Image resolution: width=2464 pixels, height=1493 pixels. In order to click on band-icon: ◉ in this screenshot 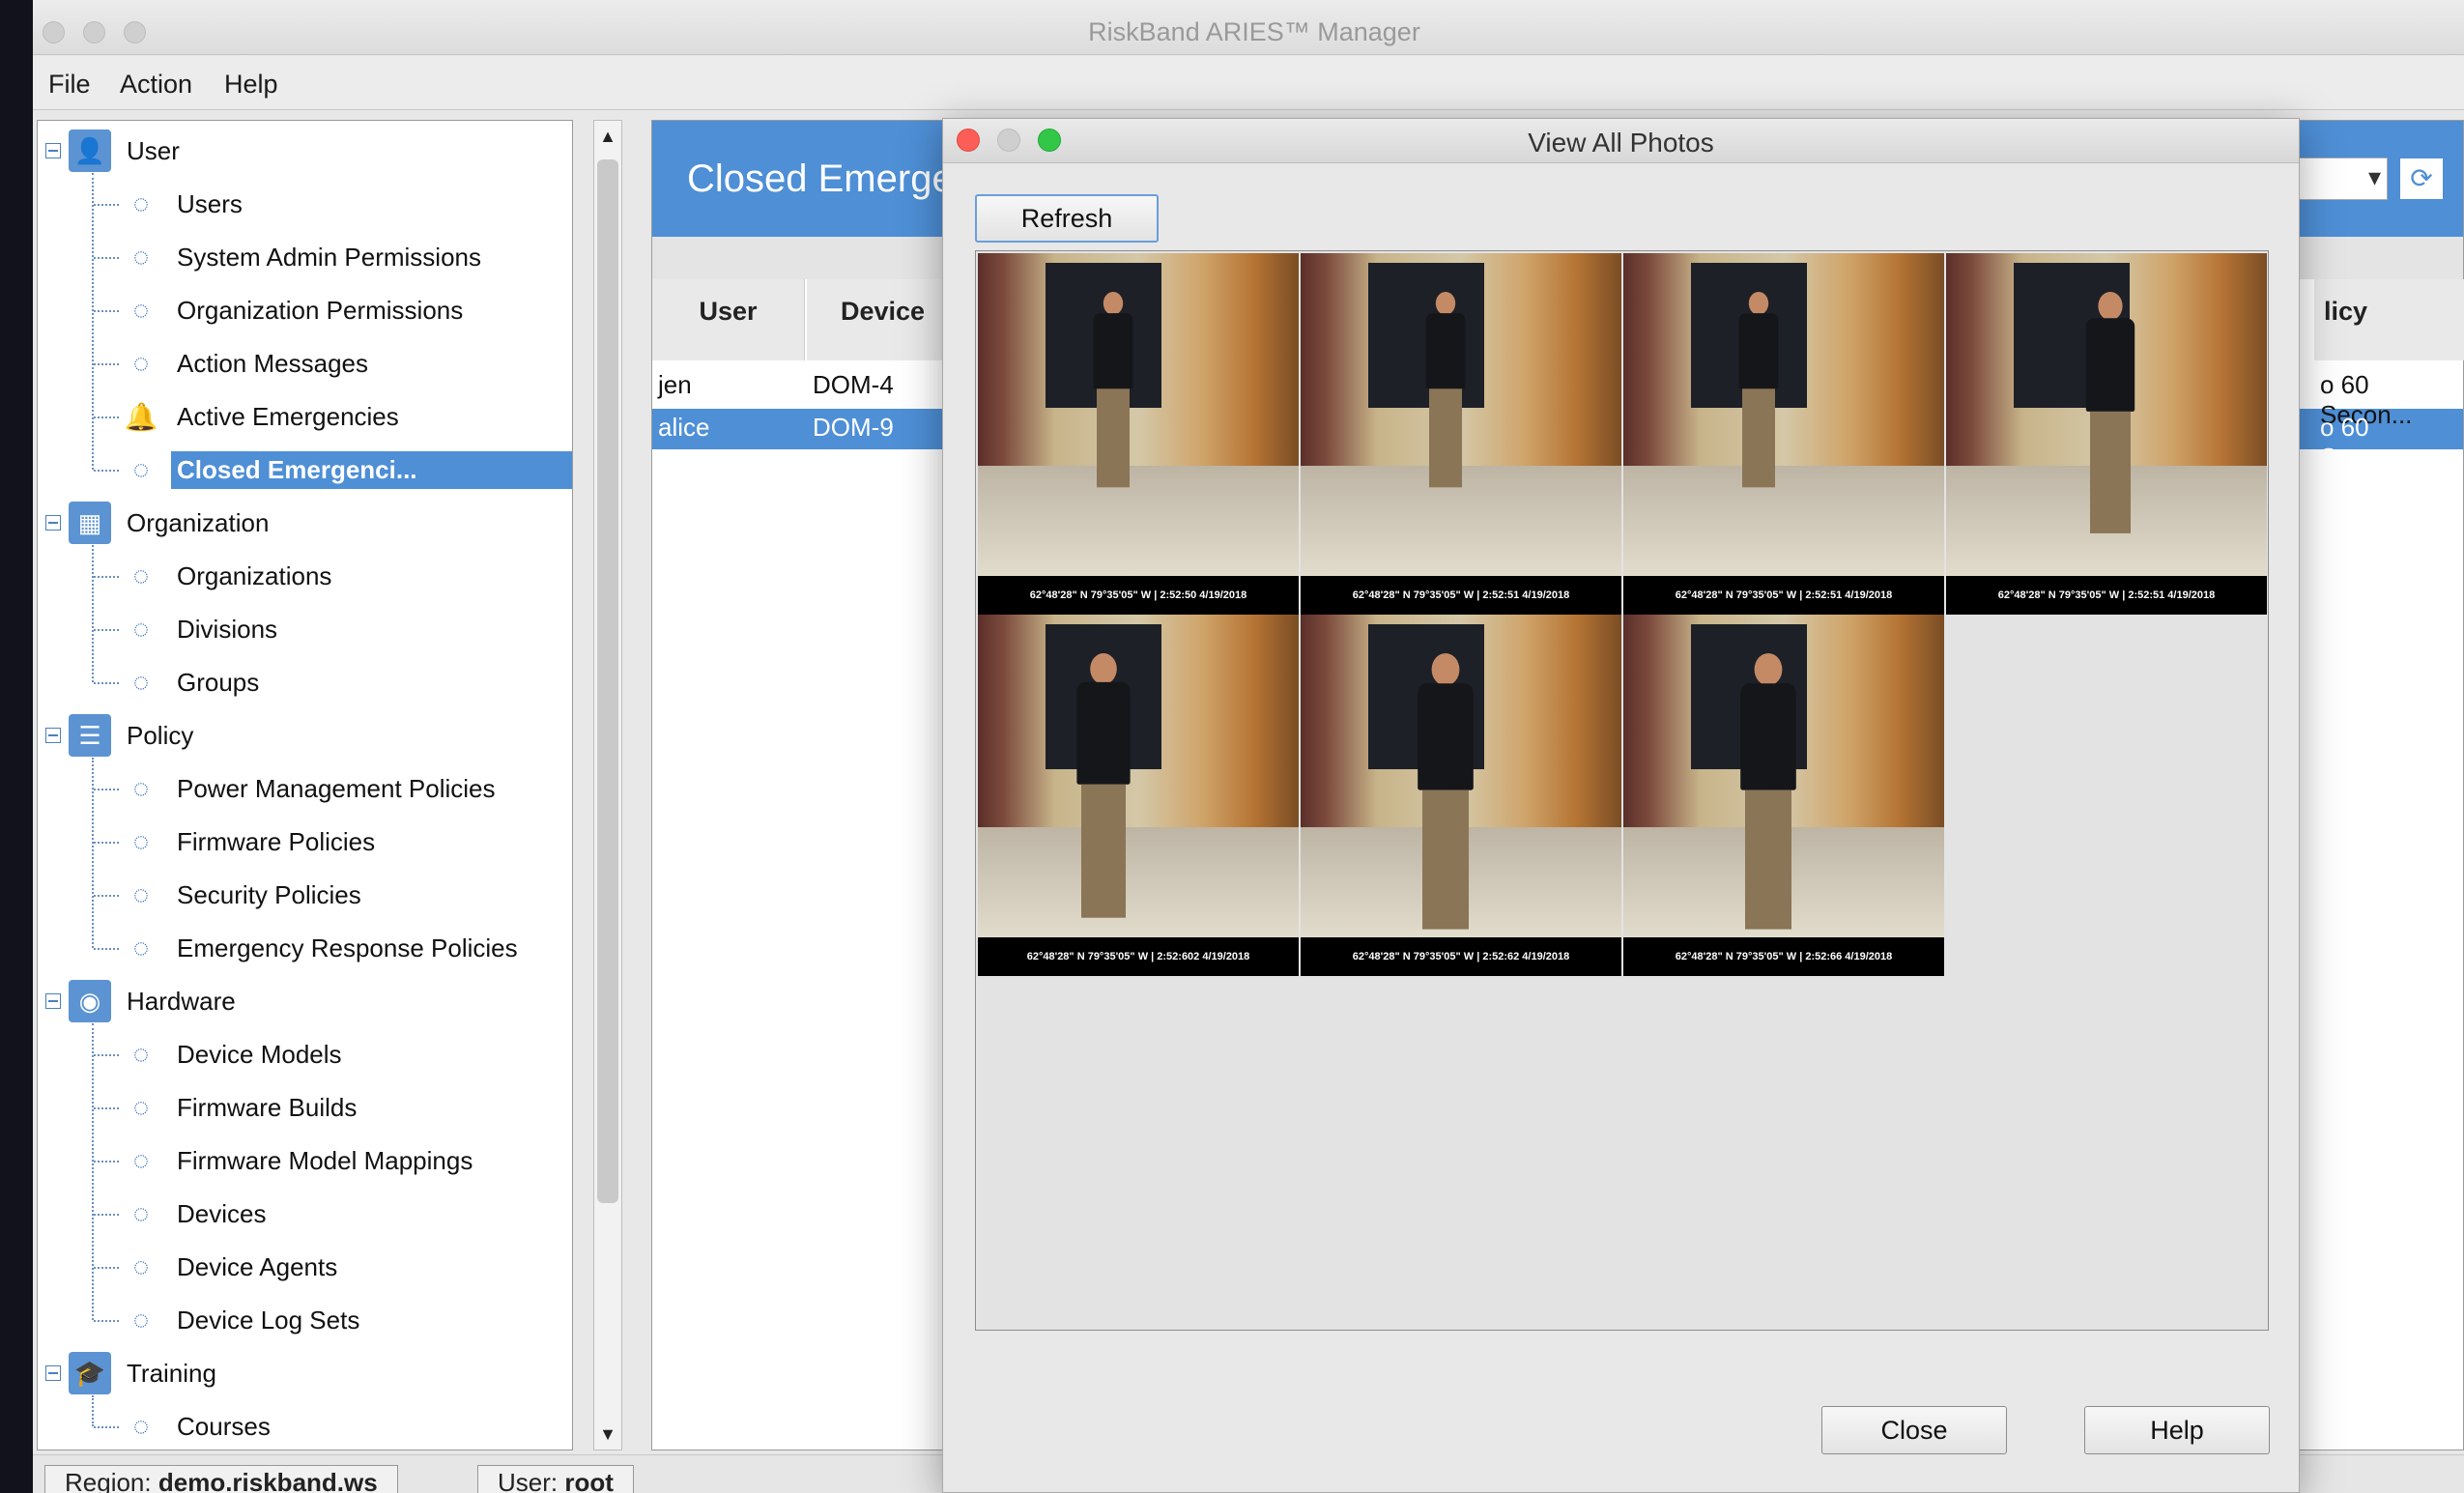, I will do `click(90, 1001)`.